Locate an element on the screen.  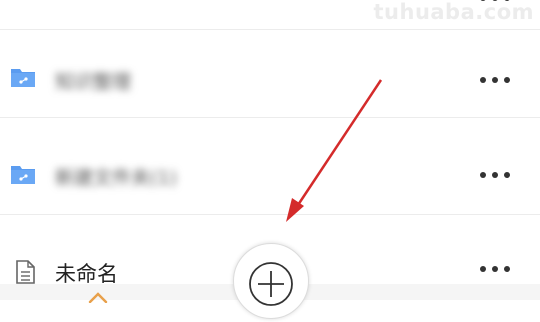
watermark: tuhuaba.com is located at coordinates (453, 12).